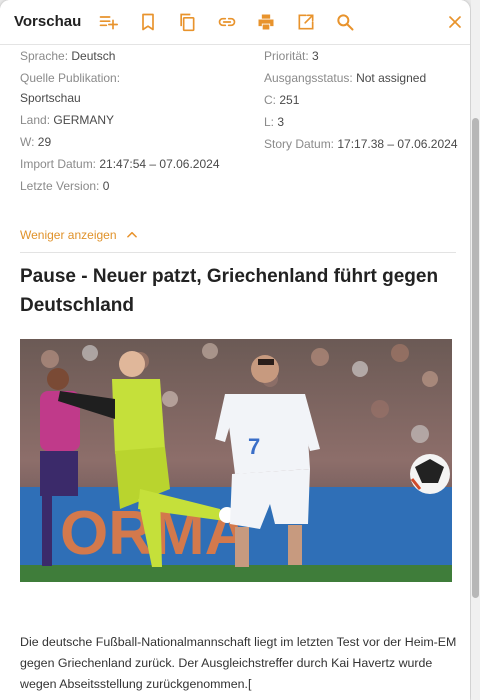 The height and width of the screenshot is (700, 480). What do you see at coordinates (70, 78) in the screenshot?
I see `meta-label: Quelle Publikation:` at bounding box center [70, 78].